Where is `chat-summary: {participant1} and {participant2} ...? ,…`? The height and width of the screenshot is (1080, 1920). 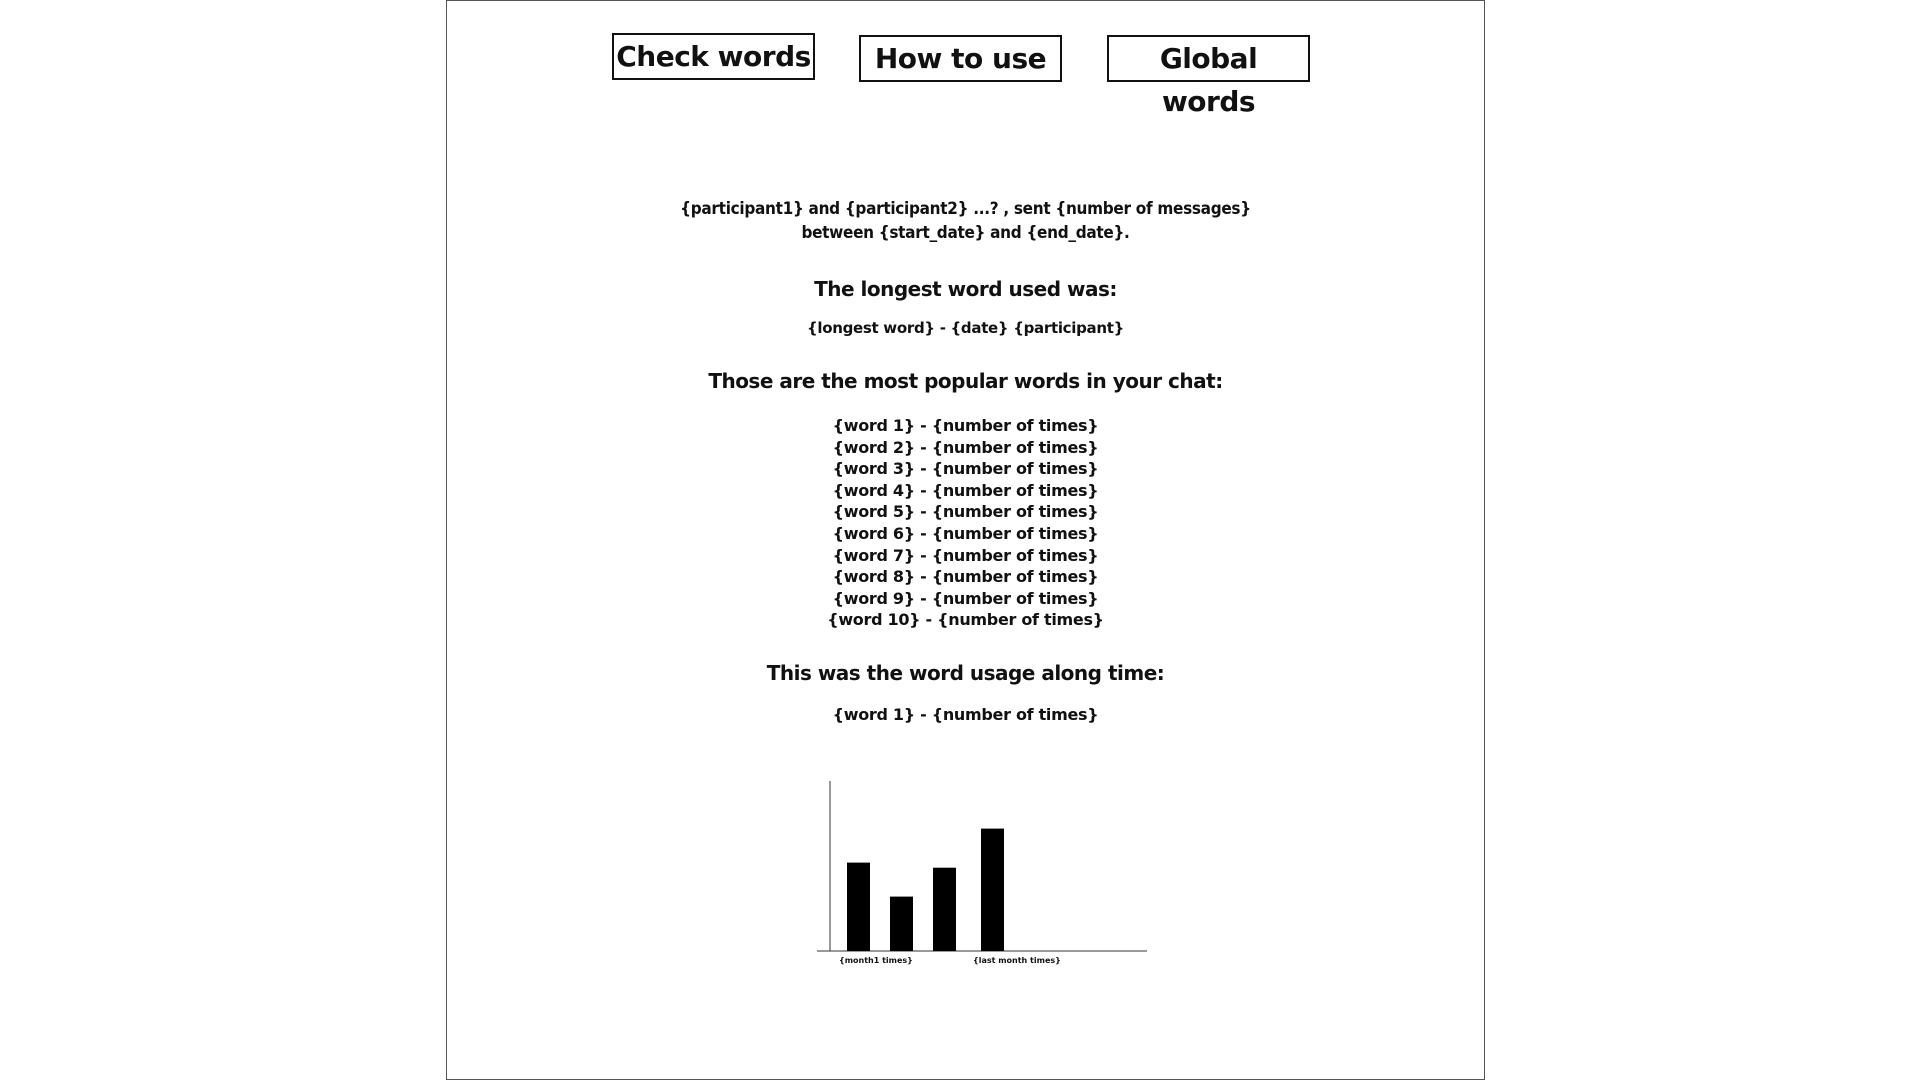
chat-summary: {participant1} and {participant2} ...? ,… is located at coordinates (965, 221).